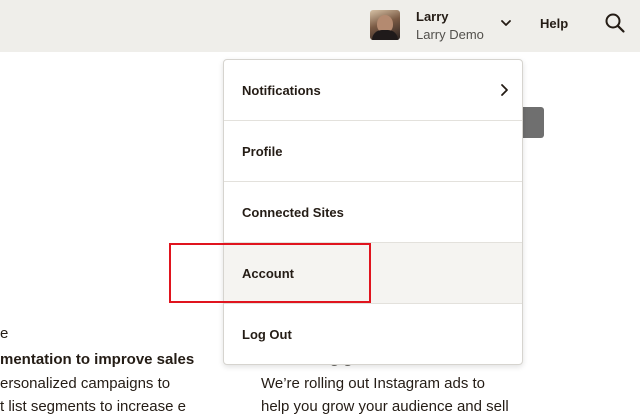 Image resolution: width=640 pixels, height=415 pixels. Describe the element at coordinates (373, 90) in the screenshot. I see `menu-item-notifications: Notifications` at that location.